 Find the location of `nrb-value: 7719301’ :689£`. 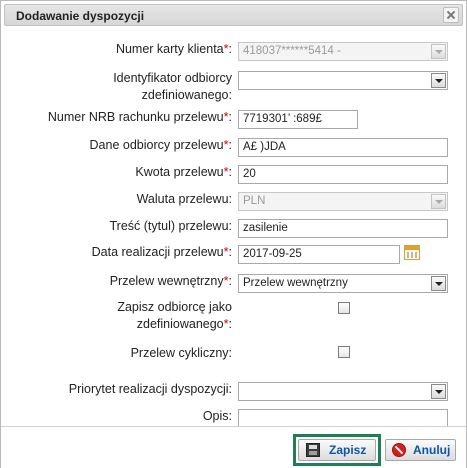

nrb-value: 7719301’ :689£ is located at coordinates (282, 119).